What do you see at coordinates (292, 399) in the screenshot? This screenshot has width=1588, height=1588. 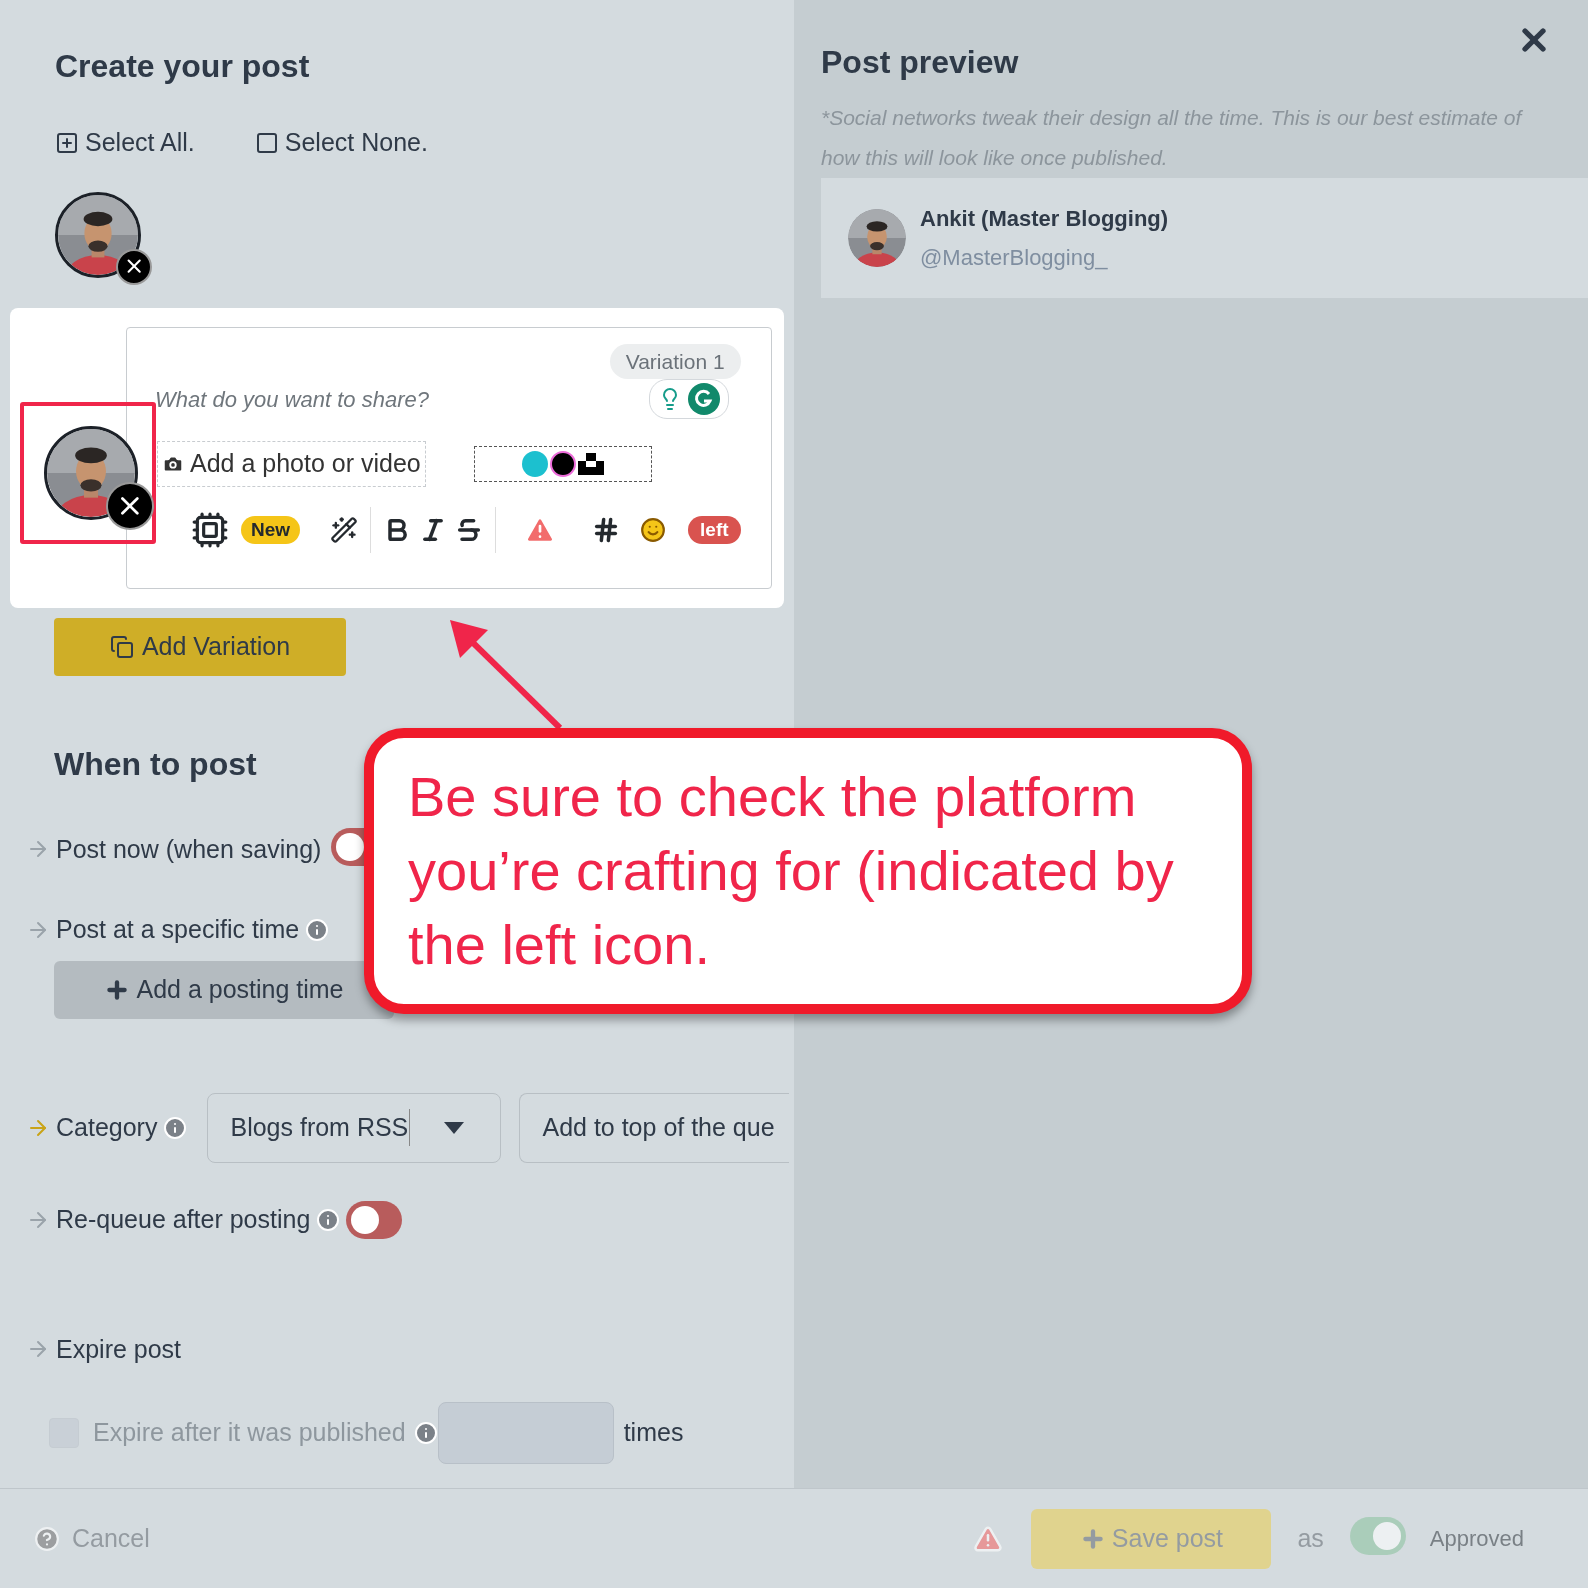 I see `post-text-field: What do you want to share?` at bounding box center [292, 399].